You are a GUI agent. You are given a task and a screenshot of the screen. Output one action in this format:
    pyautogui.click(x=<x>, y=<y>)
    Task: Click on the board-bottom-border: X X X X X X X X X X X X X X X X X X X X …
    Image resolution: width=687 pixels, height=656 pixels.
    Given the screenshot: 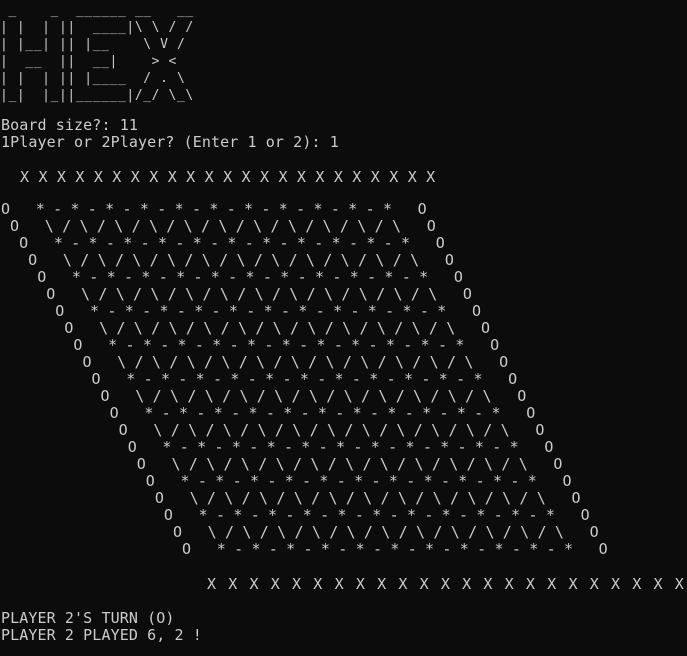 What is the action you would take?
    pyautogui.click(x=446, y=584)
    